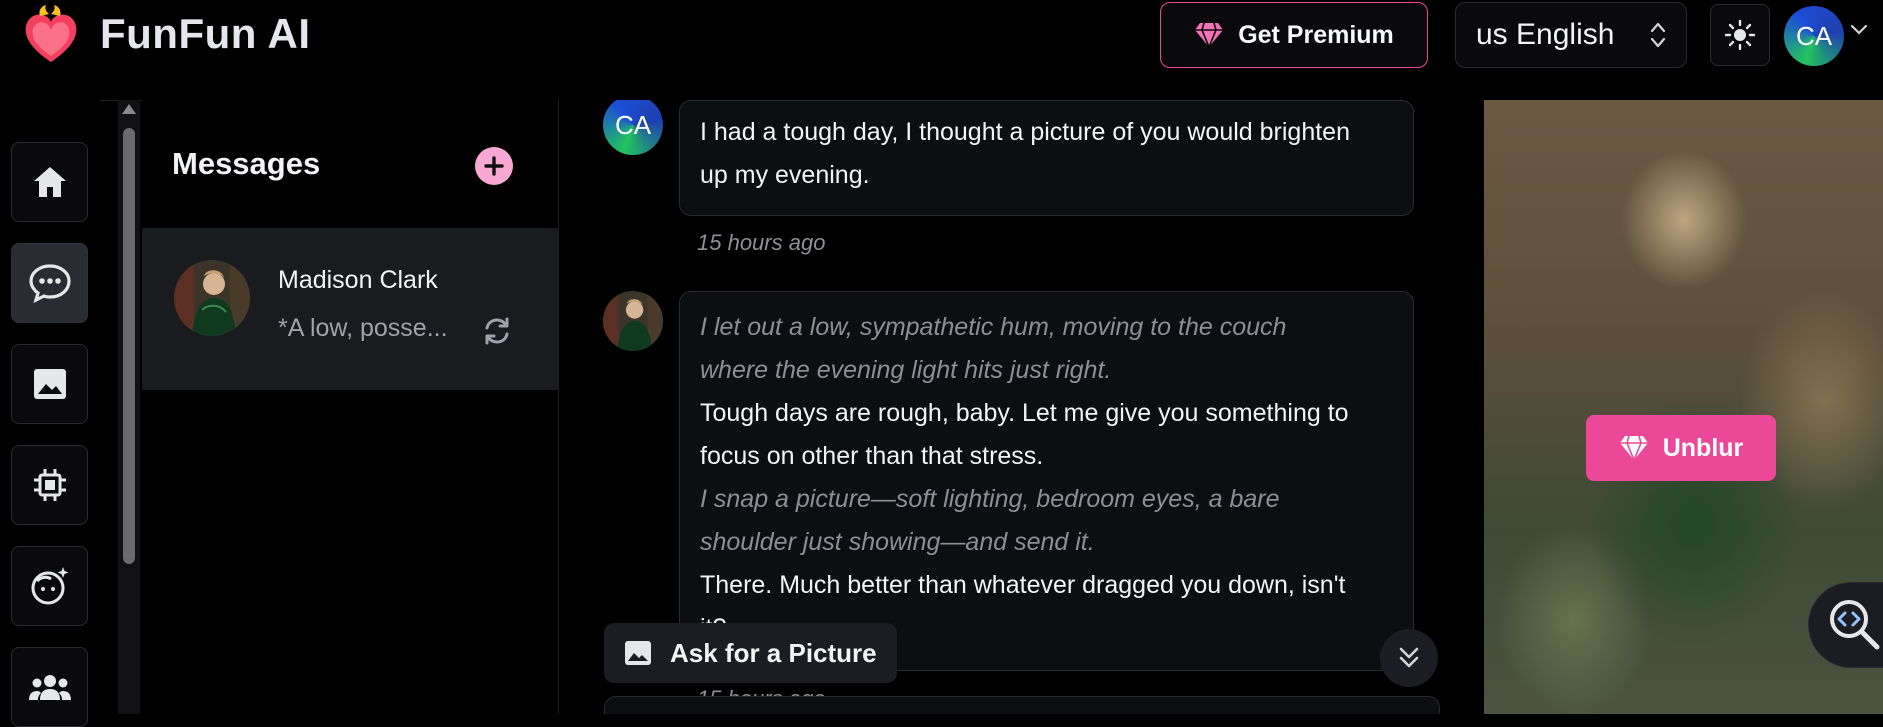 The width and height of the screenshot is (1883, 727). I want to click on side-nav, so click(50, 413).